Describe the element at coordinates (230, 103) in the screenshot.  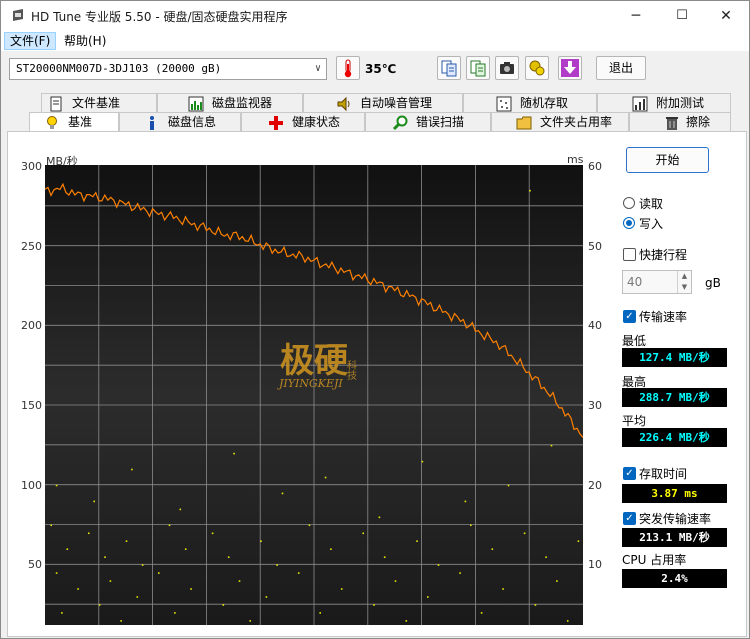
I see `tab-disk-monitor: 磁盘监视器` at that location.